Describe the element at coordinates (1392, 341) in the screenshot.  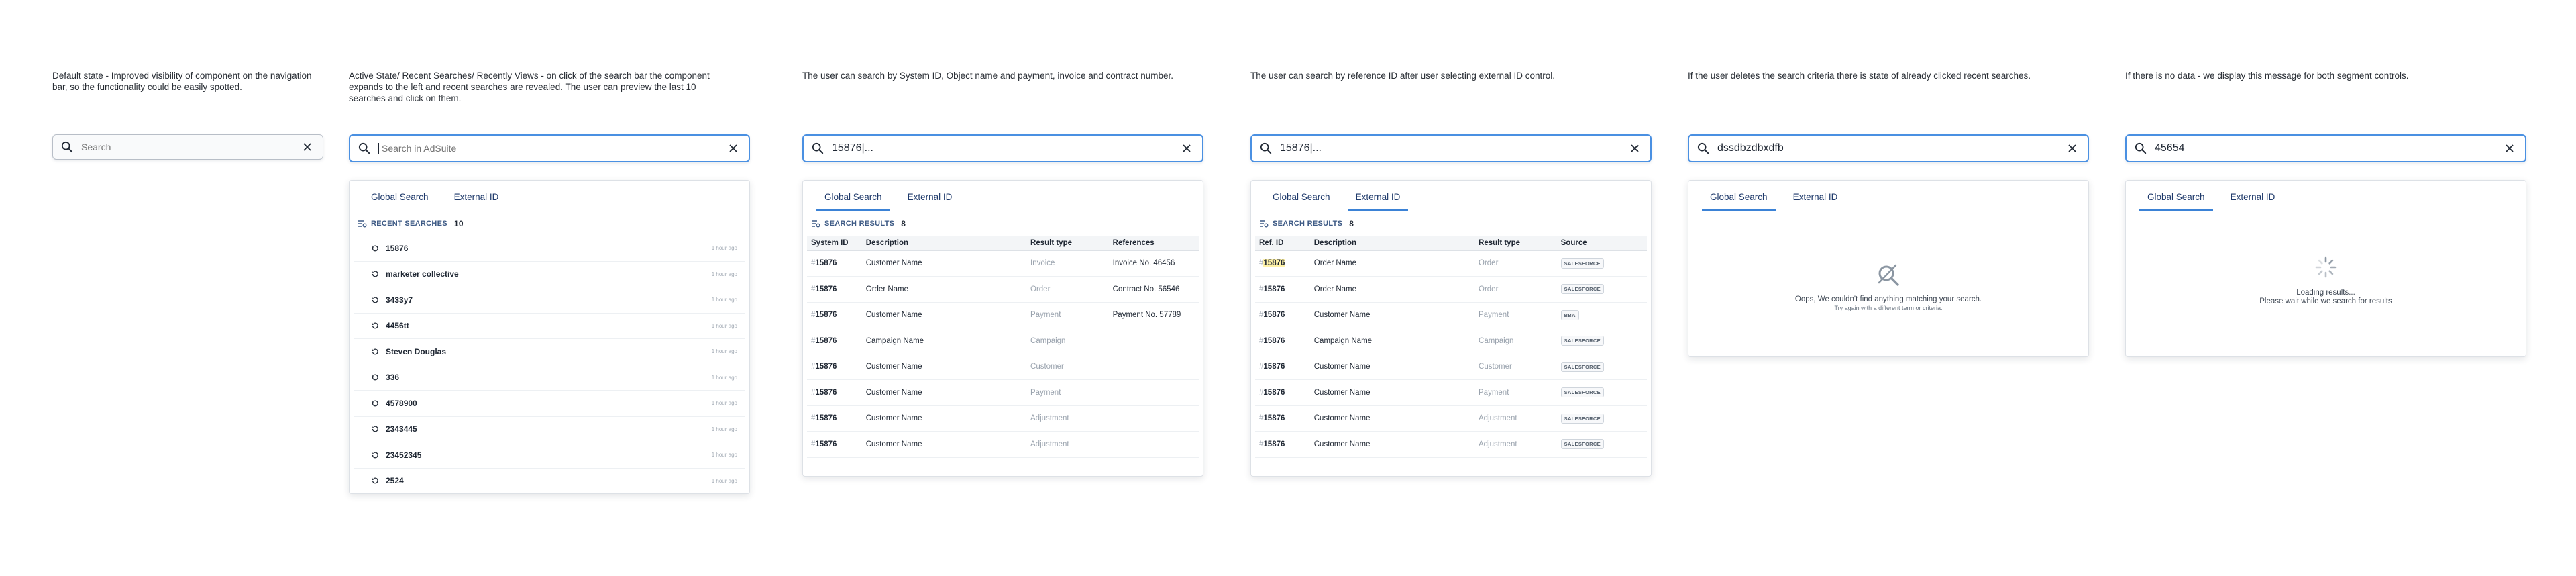
I see `result-description: Campaign Name` at that location.